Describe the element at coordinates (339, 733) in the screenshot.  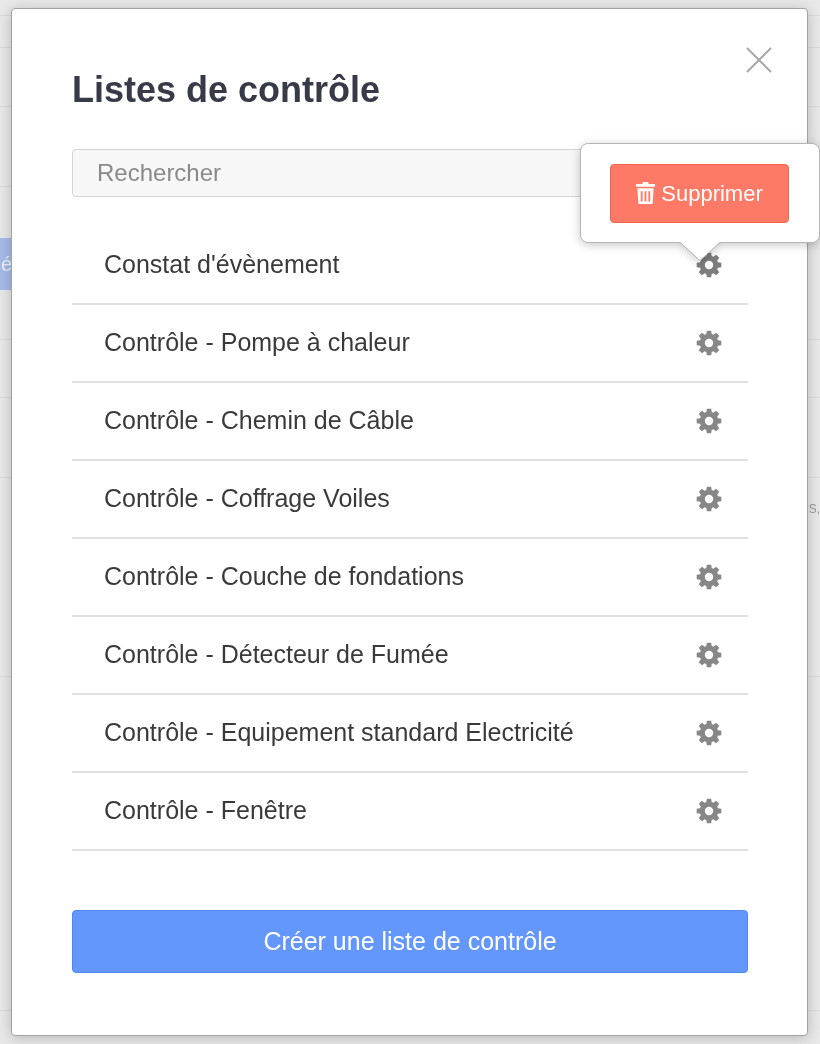
I see `checklist-name: Contrôle - Equipement standard Electricité` at that location.